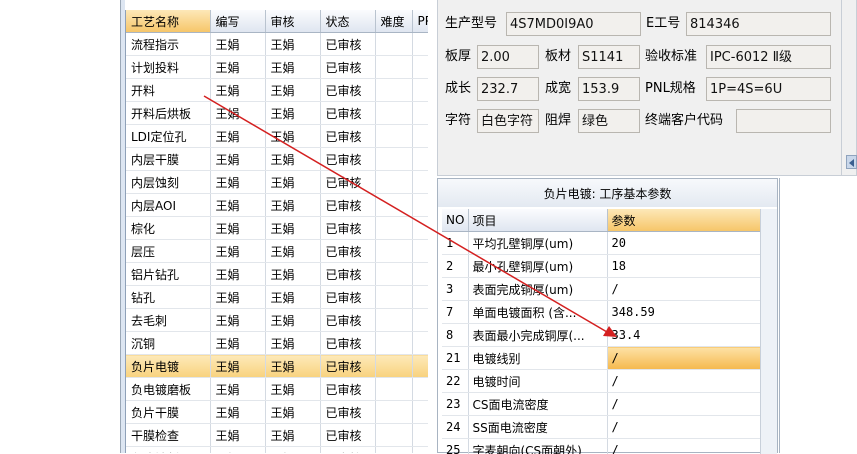  I want to click on column-header: 状态, so click(347, 21).